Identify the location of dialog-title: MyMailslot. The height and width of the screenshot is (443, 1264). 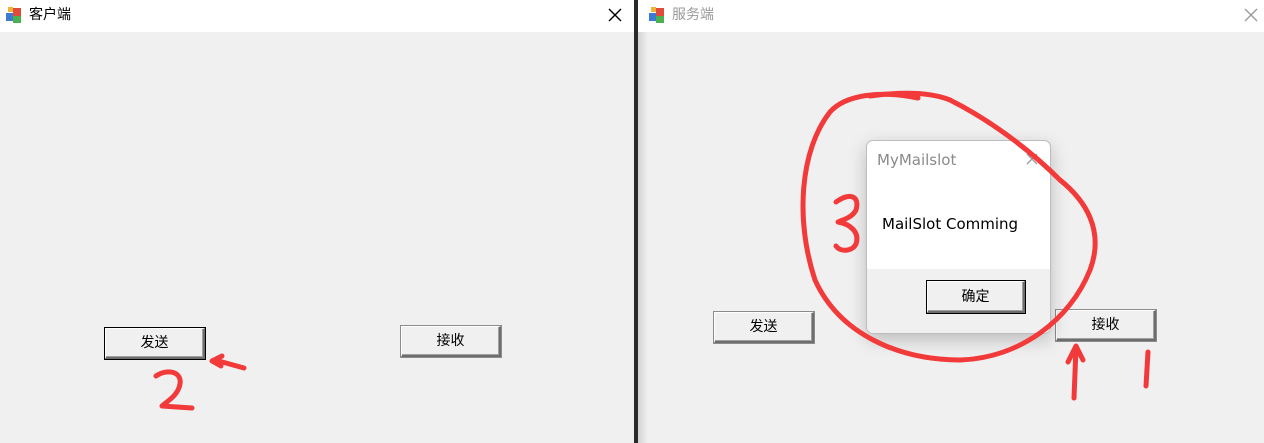
(917, 160).